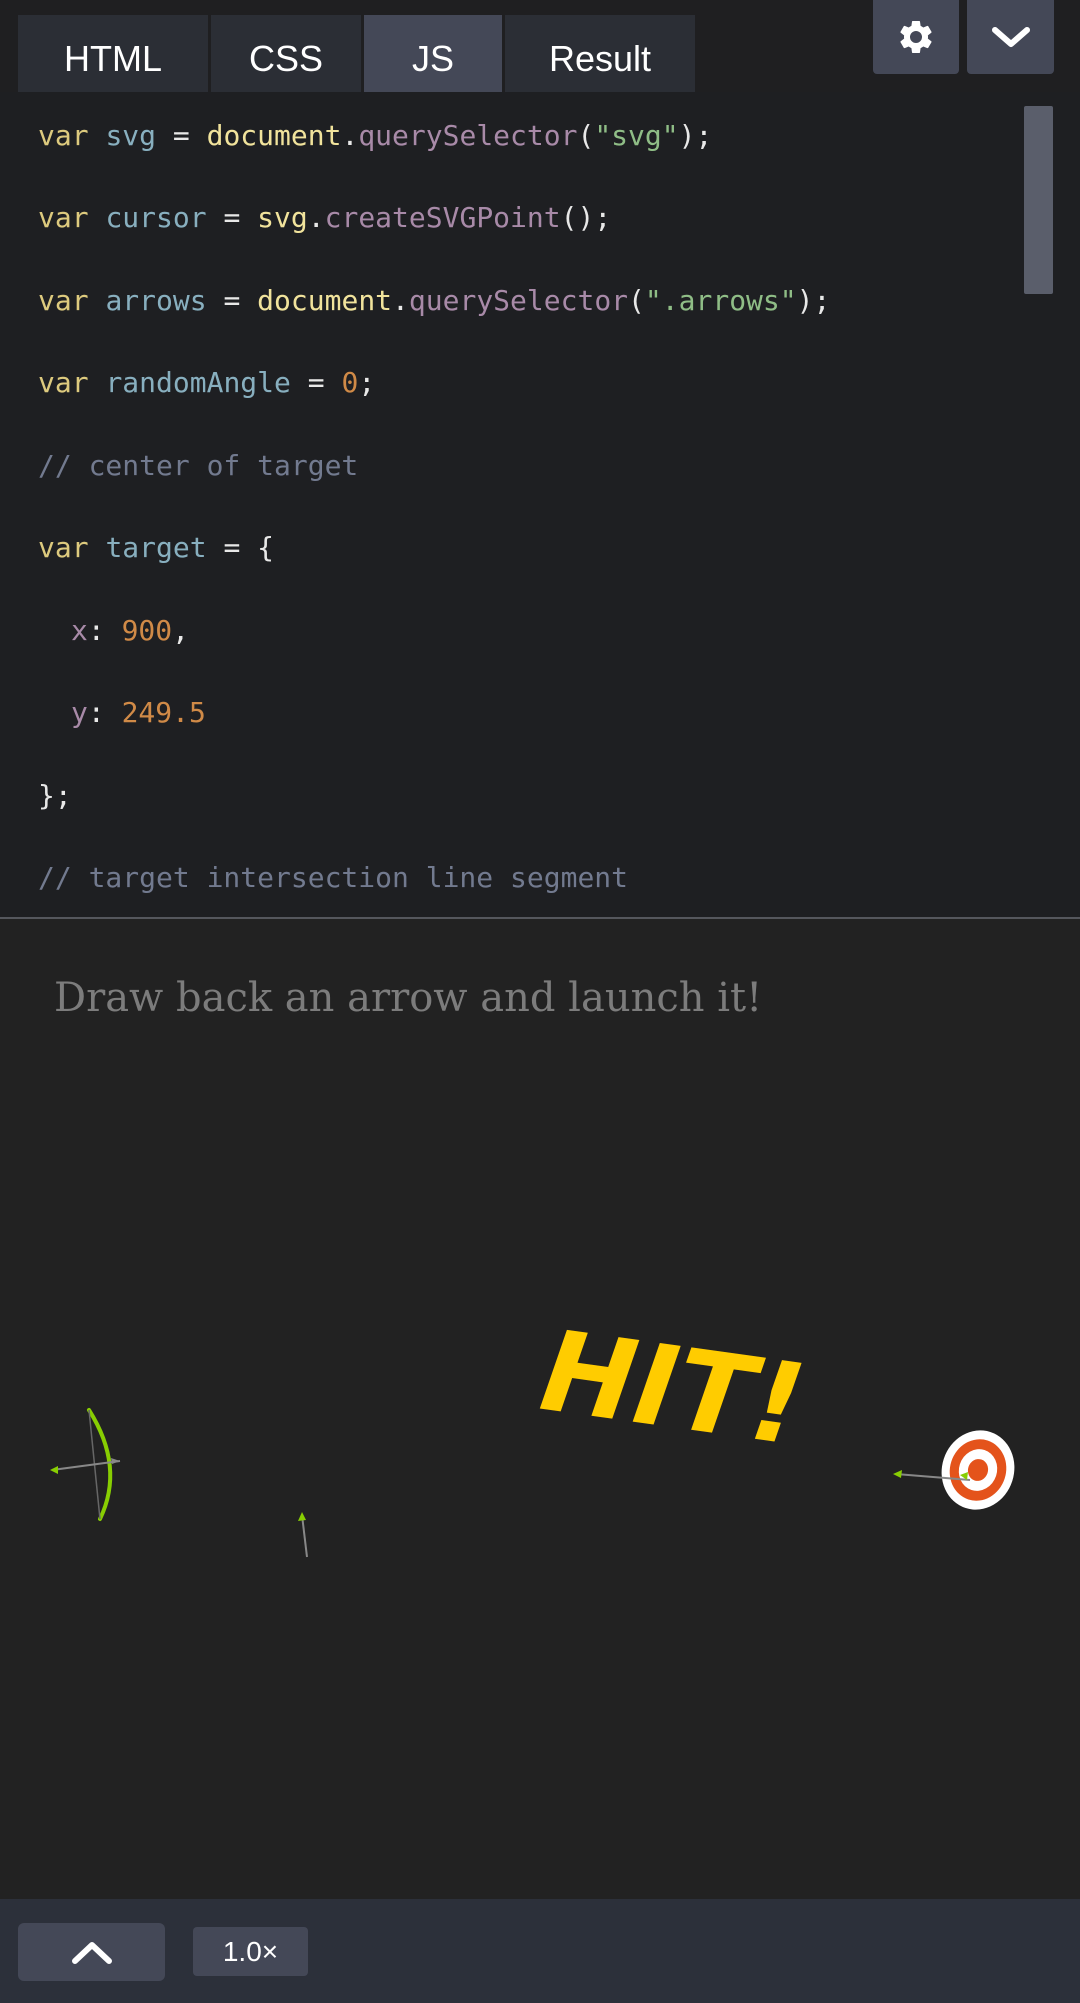 This screenshot has height=2003, width=1080. What do you see at coordinates (540, 1951) in the screenshot?
I see `bottom-toolbar: 1.0×` at bounding box center [540, 1951].